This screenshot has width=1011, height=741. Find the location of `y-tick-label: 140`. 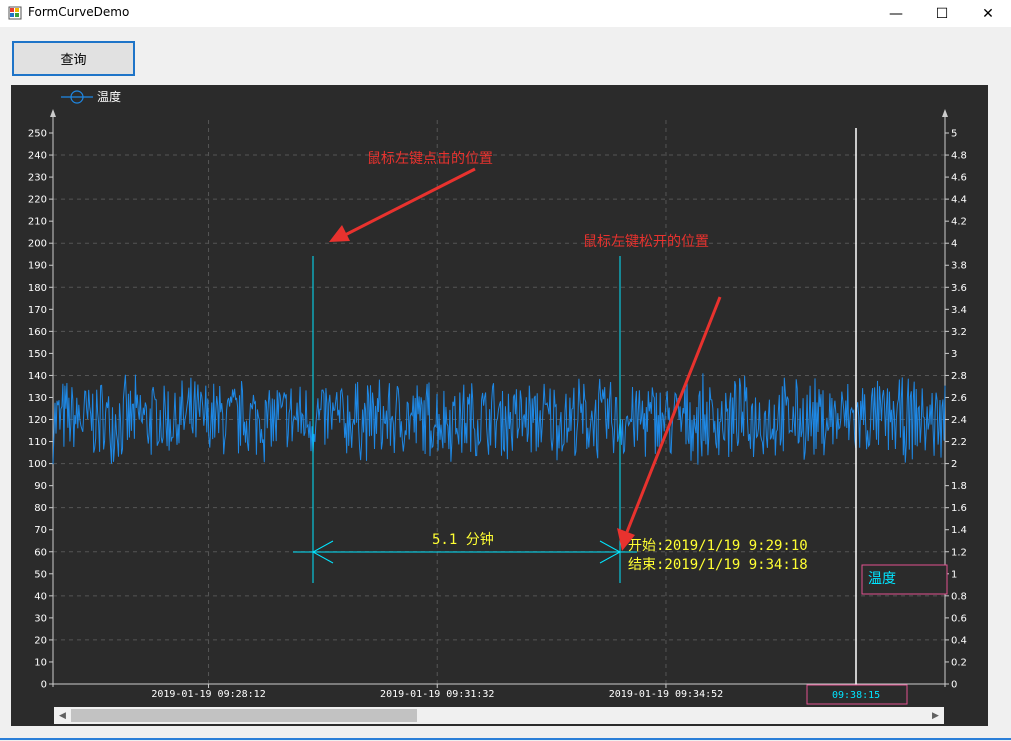

y-tick-label: 140 is located at coordinates (37, 376).